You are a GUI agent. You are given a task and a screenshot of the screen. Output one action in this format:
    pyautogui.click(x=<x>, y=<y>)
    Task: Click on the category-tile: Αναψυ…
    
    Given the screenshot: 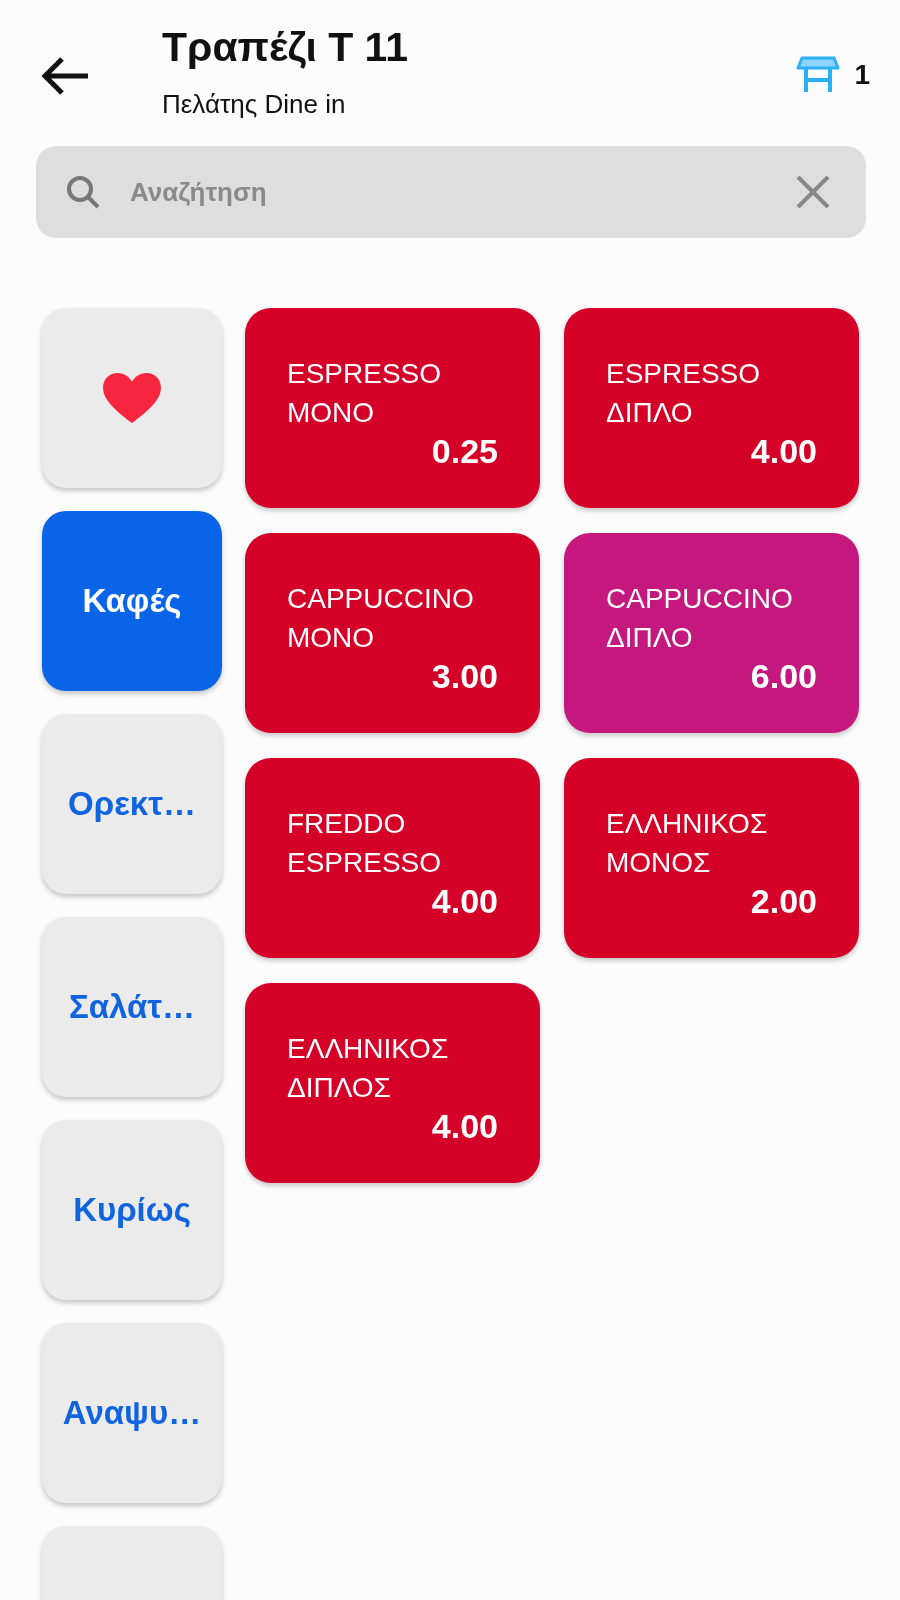 What is the action you would take?
    pyautogui.click(x=132, y=1413)
    